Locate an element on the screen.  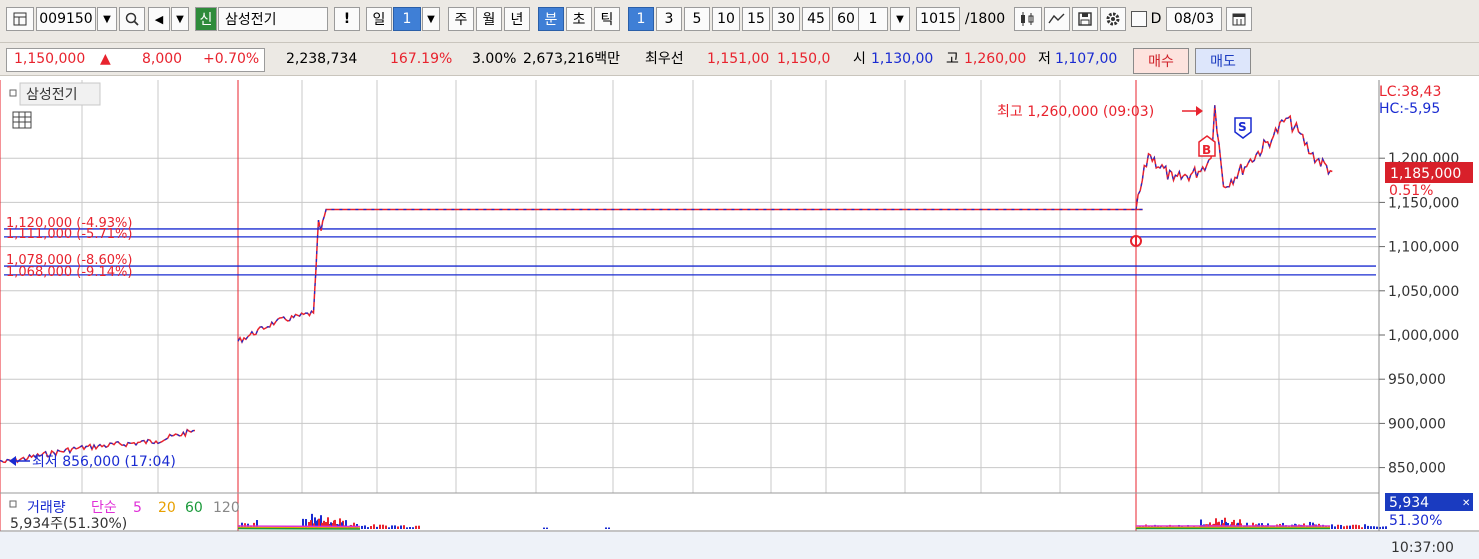
date-input: 08/03 is located at coordinates (1194, 19).